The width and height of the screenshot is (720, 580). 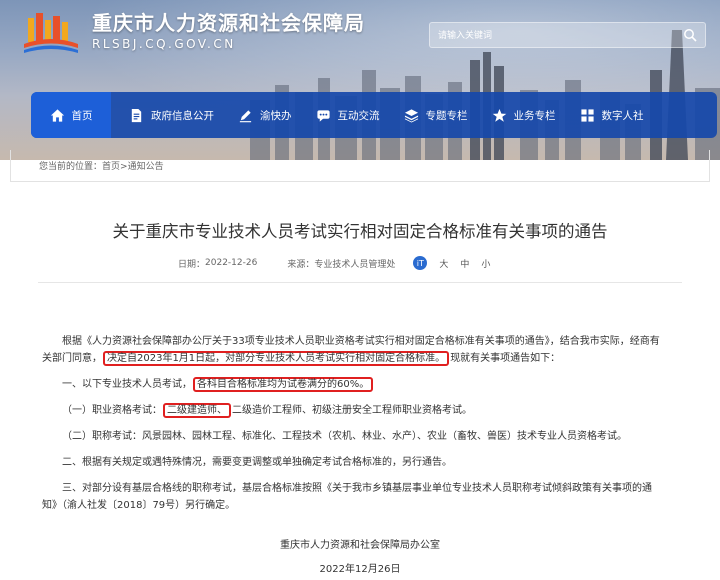 I want to click on text: 现就有关事项通告如下：, so click(x=505, y=358).